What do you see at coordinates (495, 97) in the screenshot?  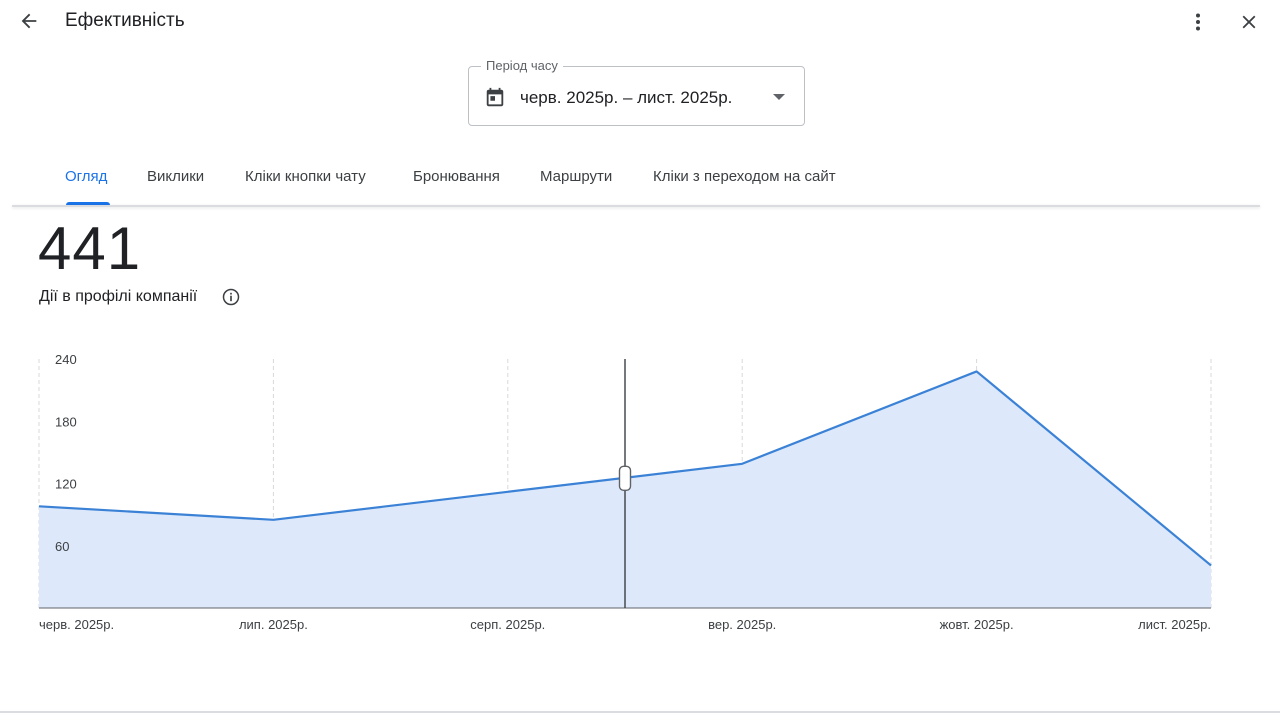 I see `calendar-icon` at bounding box center [495, 97].